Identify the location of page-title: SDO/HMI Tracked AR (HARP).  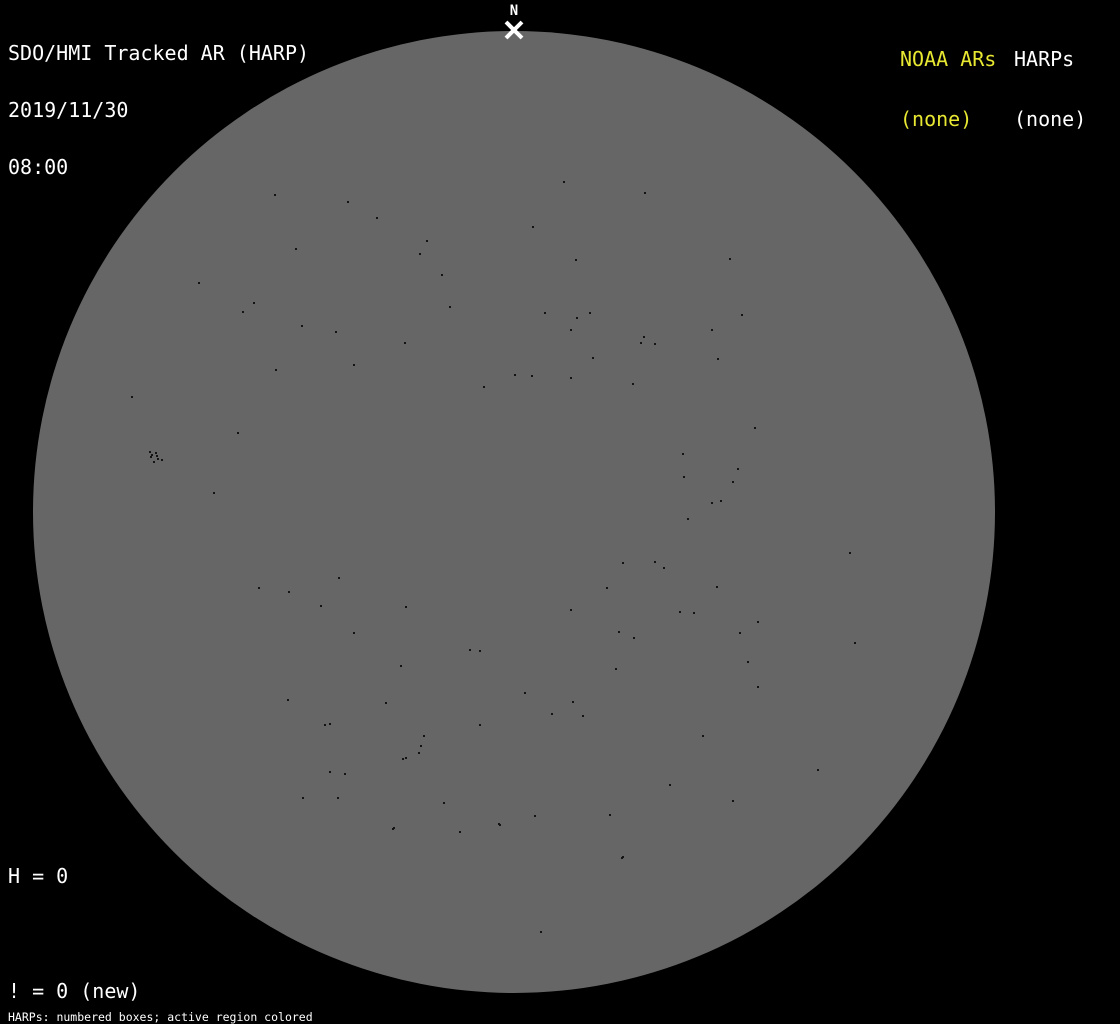
(159, 53).